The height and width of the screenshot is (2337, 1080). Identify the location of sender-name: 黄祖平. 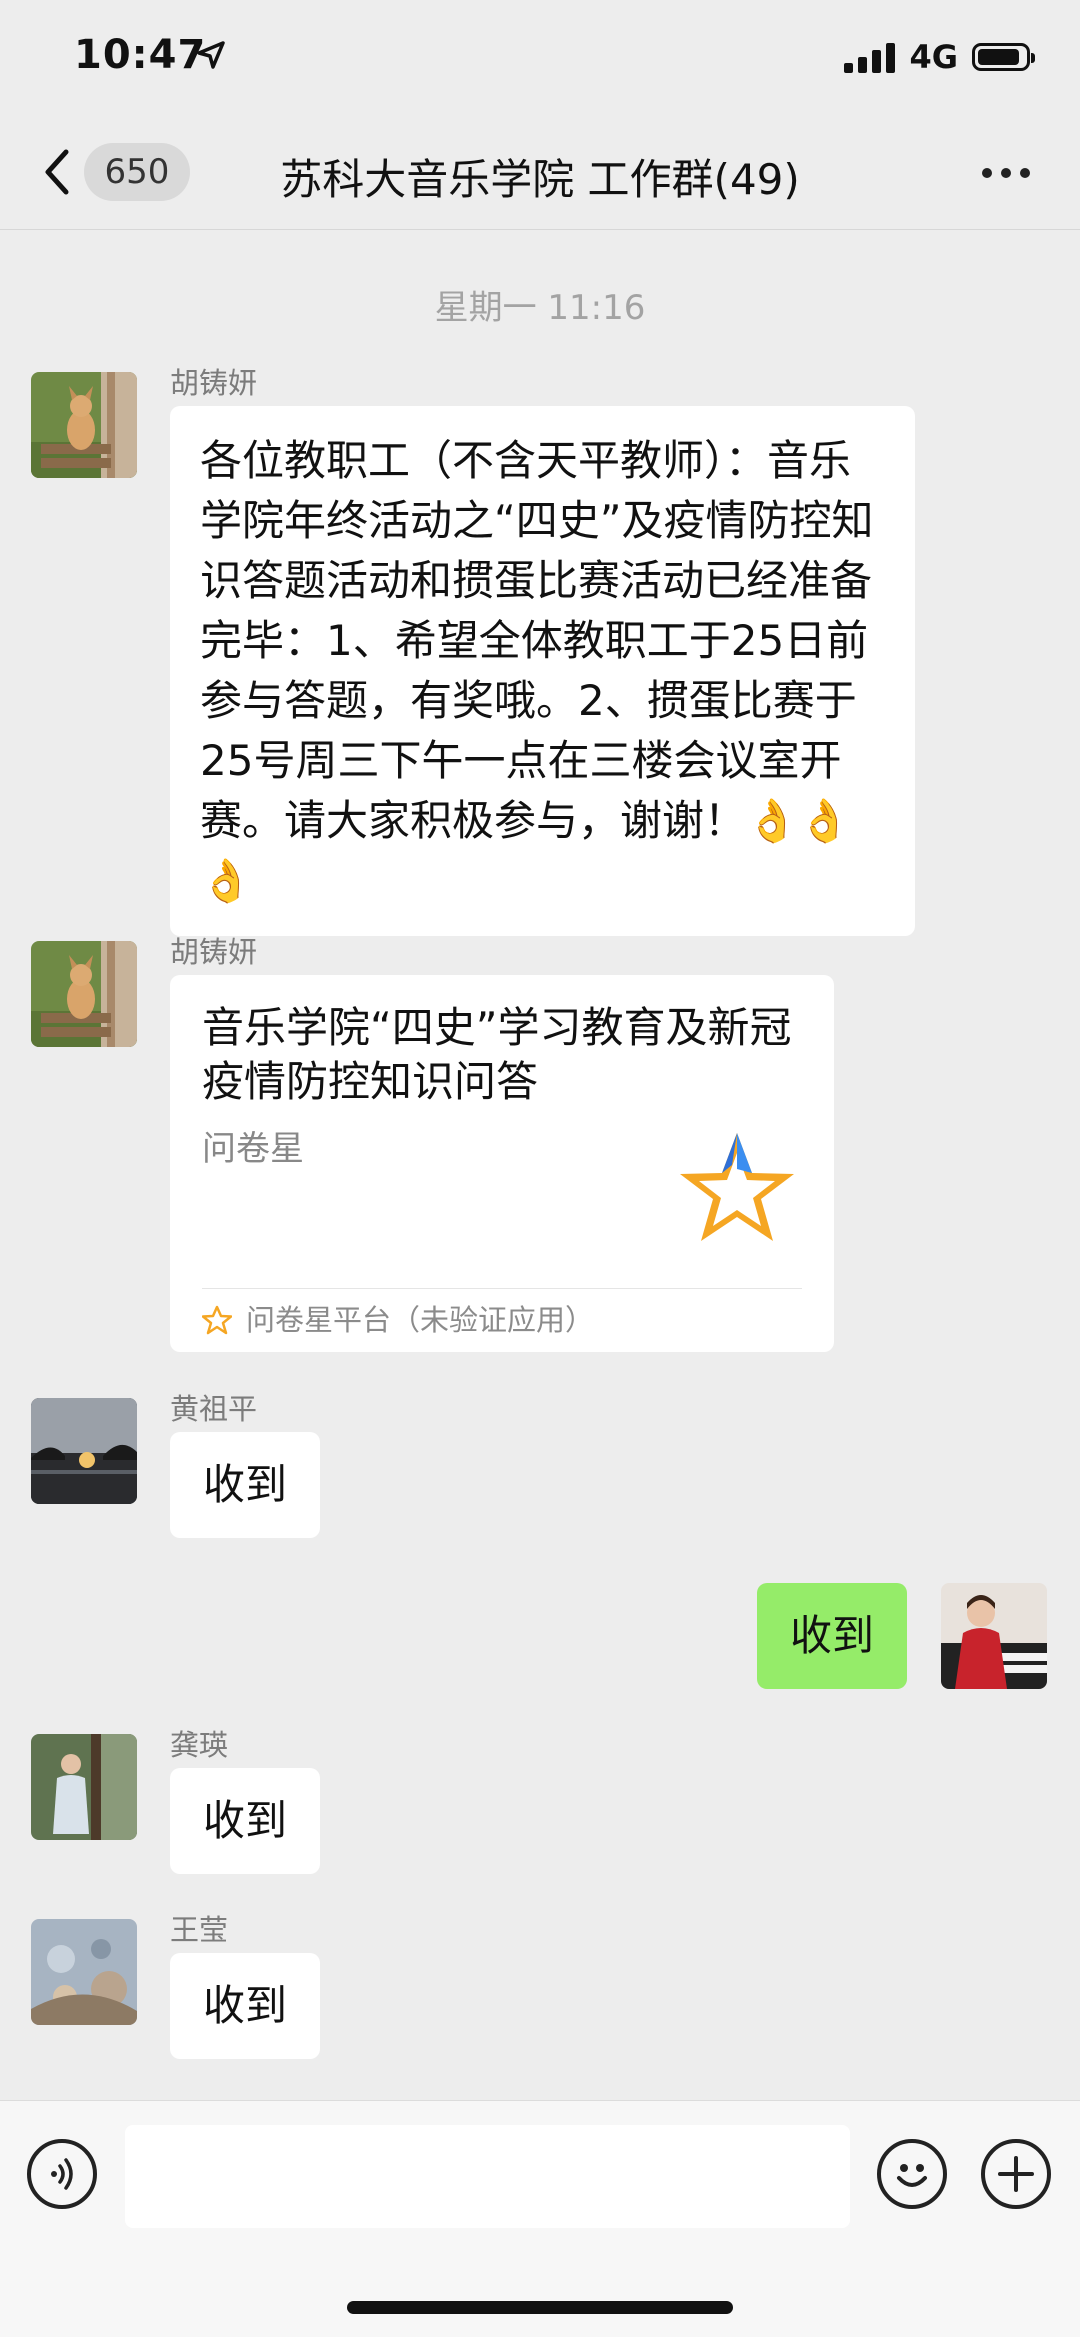
(214, 1409).